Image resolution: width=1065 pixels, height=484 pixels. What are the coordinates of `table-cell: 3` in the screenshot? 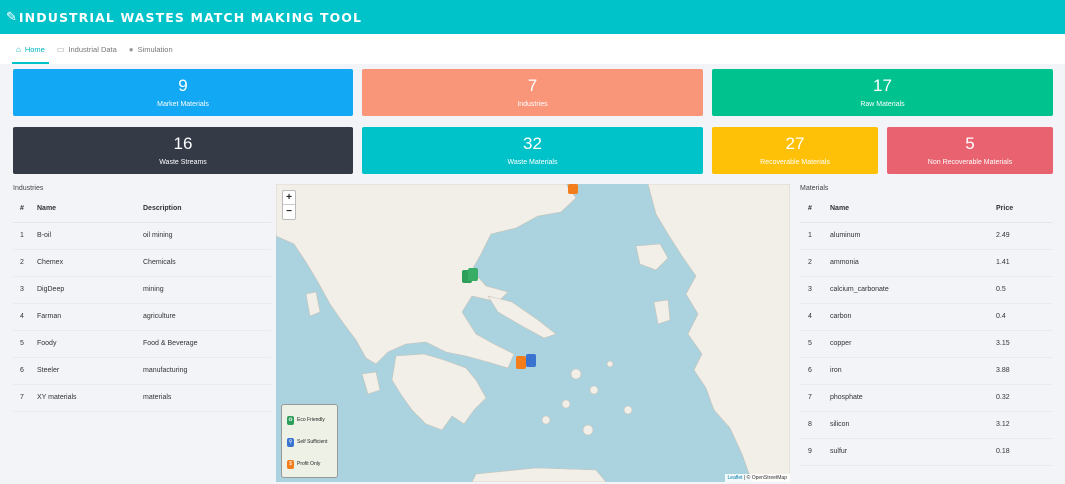 It's located at (25, 290).